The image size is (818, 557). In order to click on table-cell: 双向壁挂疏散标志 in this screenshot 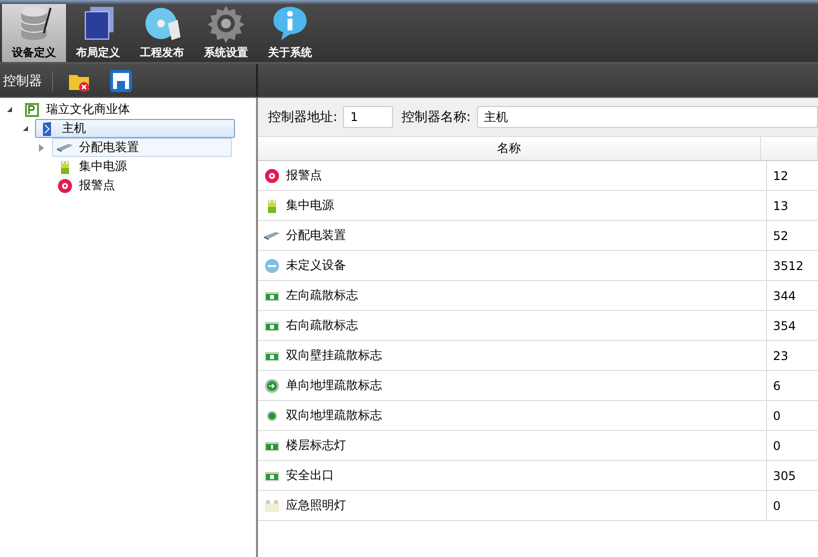, I will do `click(334, 355)`.